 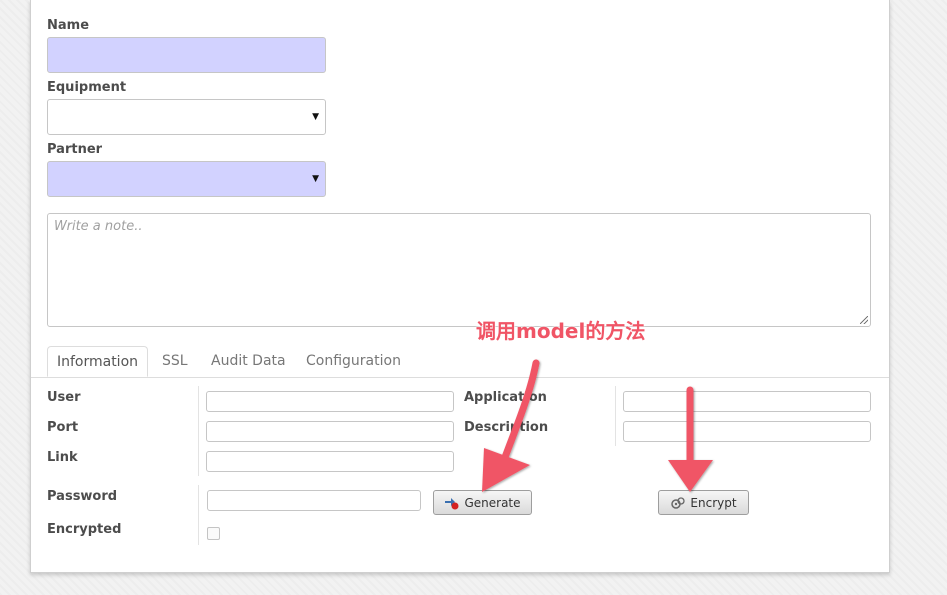 What do you see at coordinates (492, 502) in the screenshot?
I see `generate-button-label: Generate` at bounding box center [492, 502].